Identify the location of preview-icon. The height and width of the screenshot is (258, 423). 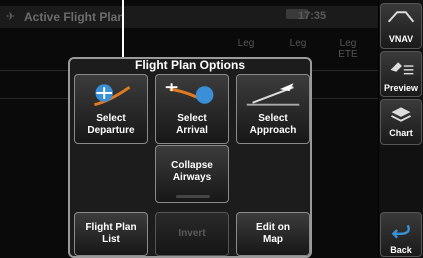
(402, 68).